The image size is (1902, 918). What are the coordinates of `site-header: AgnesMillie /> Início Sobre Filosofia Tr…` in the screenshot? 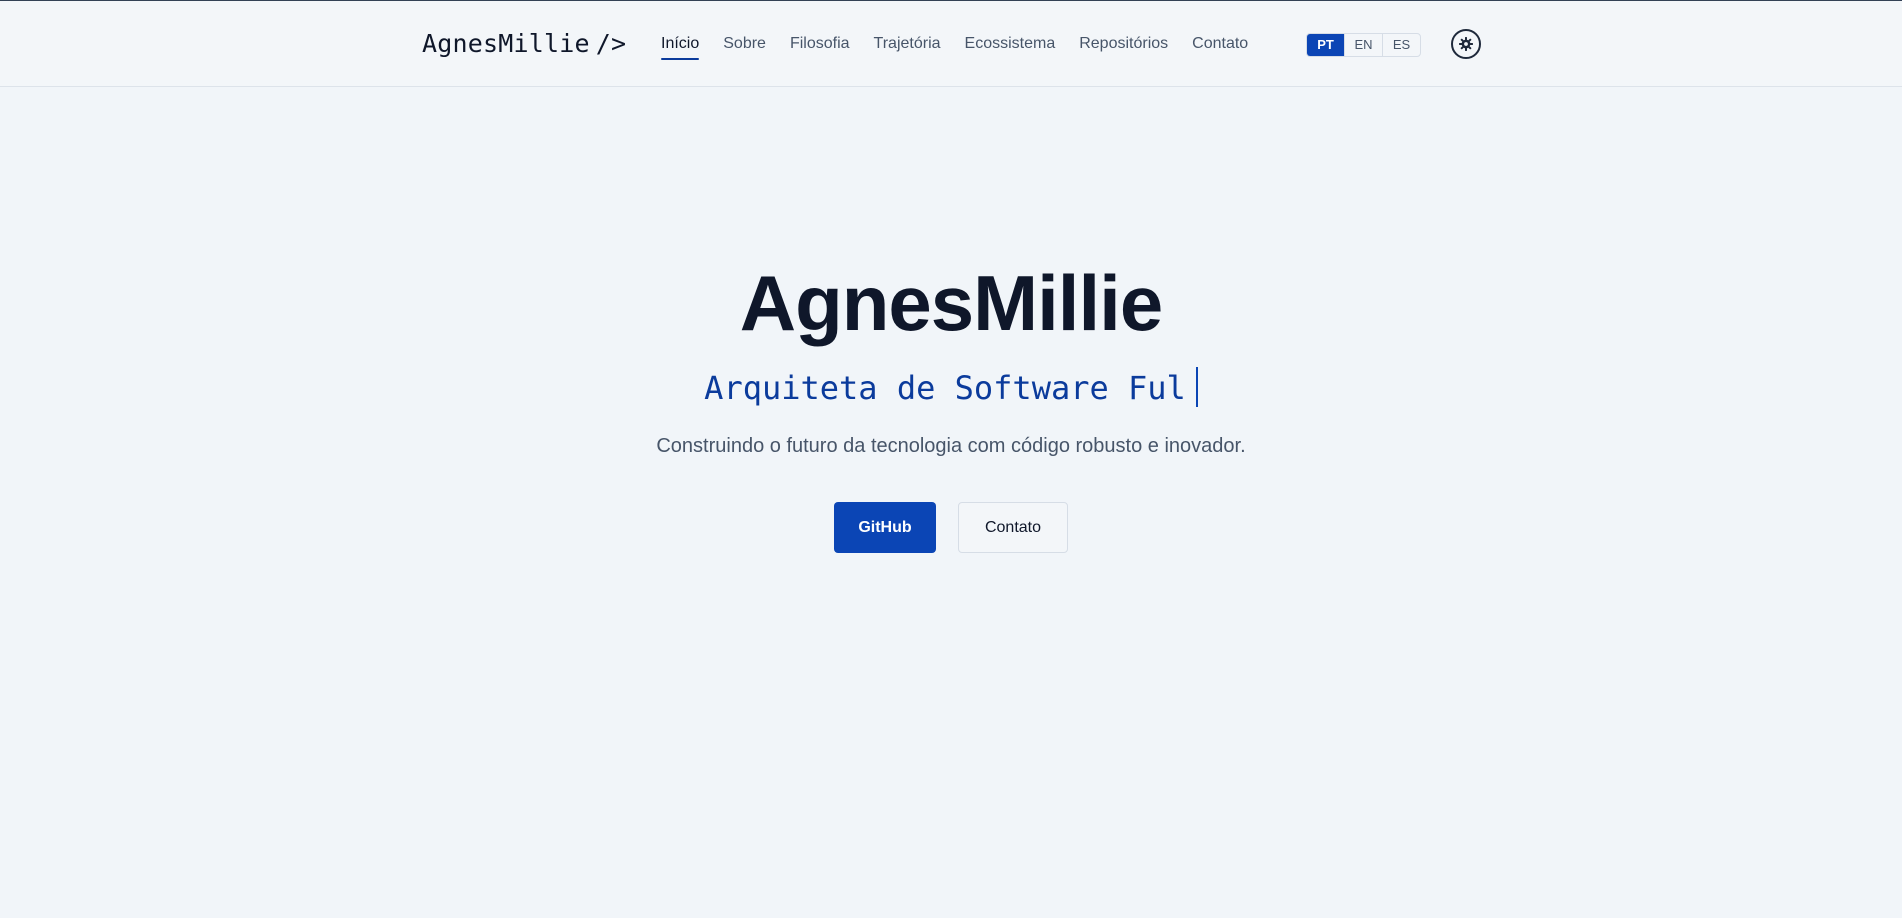 It's located at (951, 44).